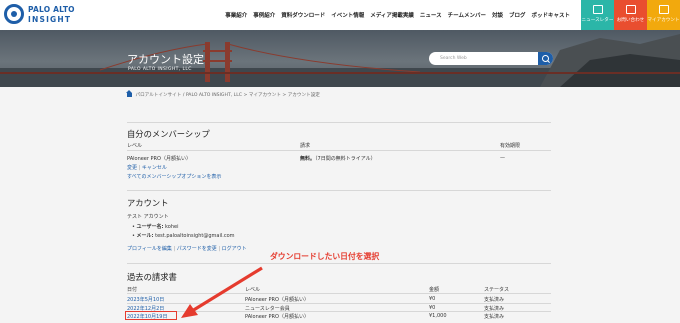 This screenshot has height=323, width=680. What do you see at coordinates (325, 256) in the screenshot?
I see `annotation-note: ダウンロードしたい日付を選択` at bounding box center [325, 256].